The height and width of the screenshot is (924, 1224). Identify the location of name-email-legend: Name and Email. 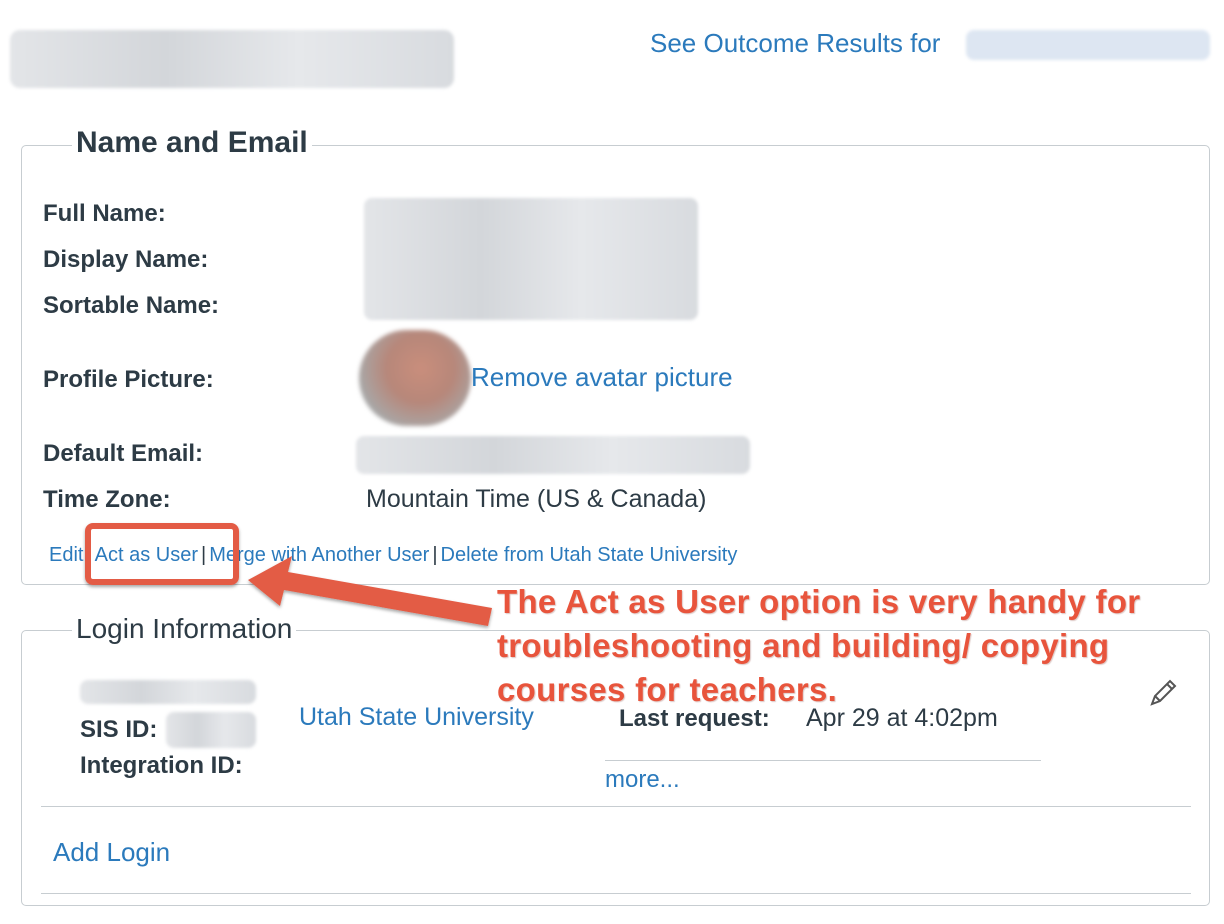
(192, 143).